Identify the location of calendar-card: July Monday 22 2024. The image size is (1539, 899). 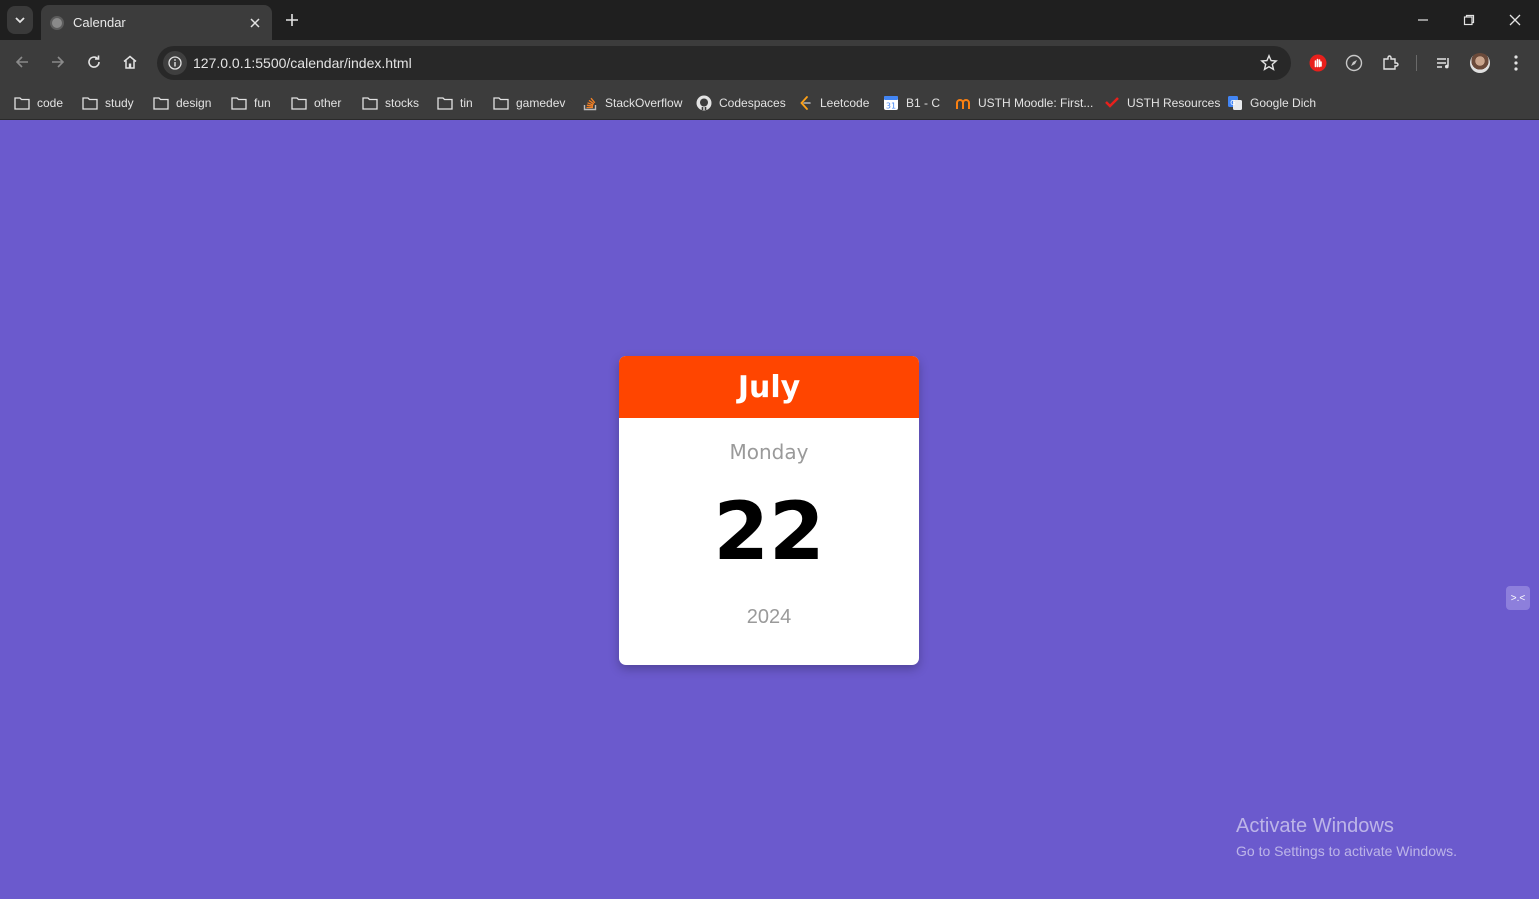
(769, 510).